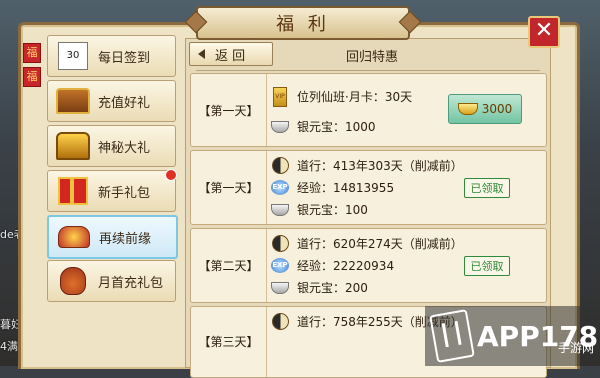  What do you see at coordinates (372, 57) in the screenshot?
I see `section-title: 回归特惠` at bounding box center [372, 57].